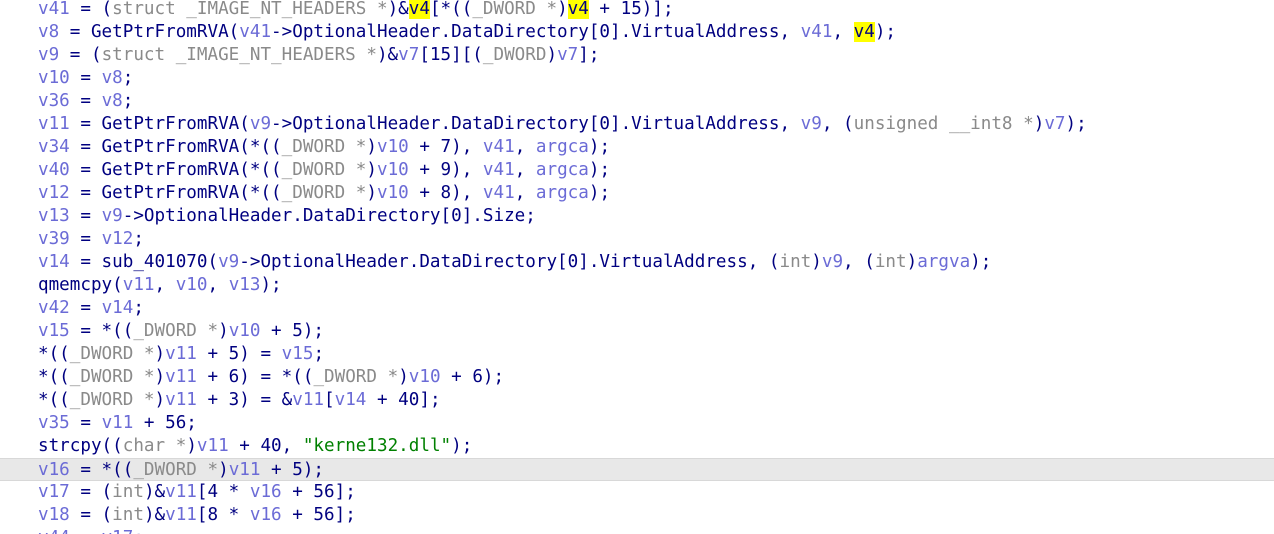  Describe the element at coordinates (637, 331) in the screenshot. I see `code-line: v15 = *((_DWORD *)v10 + 5);` at that location.